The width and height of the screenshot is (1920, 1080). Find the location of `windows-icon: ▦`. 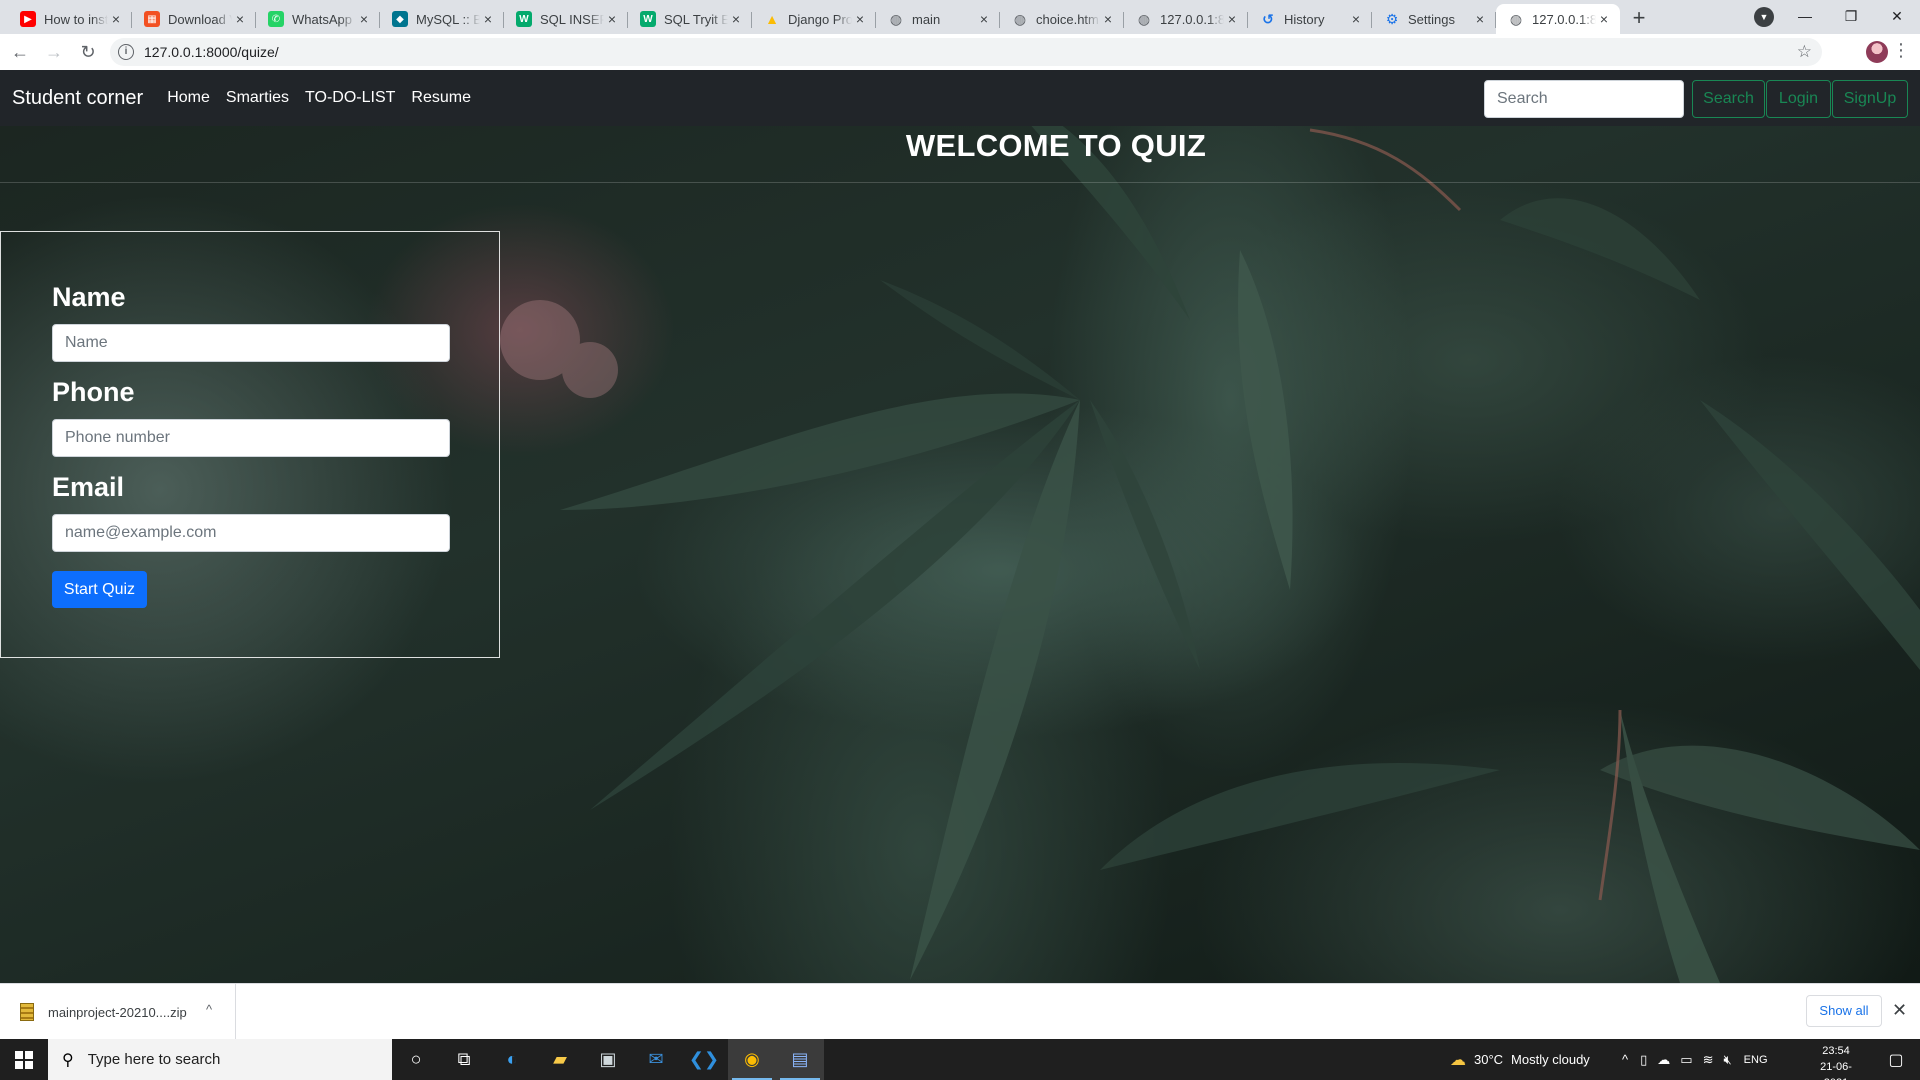

windows-icon: ▦ is located at coordinates (152, 19).